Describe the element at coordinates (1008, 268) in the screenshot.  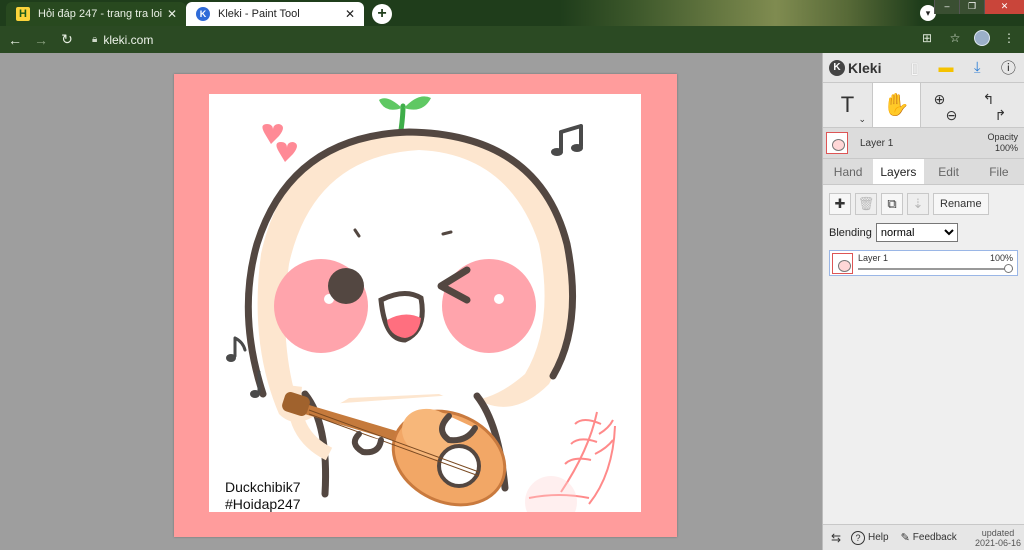
I see `slider-handle` at that location.